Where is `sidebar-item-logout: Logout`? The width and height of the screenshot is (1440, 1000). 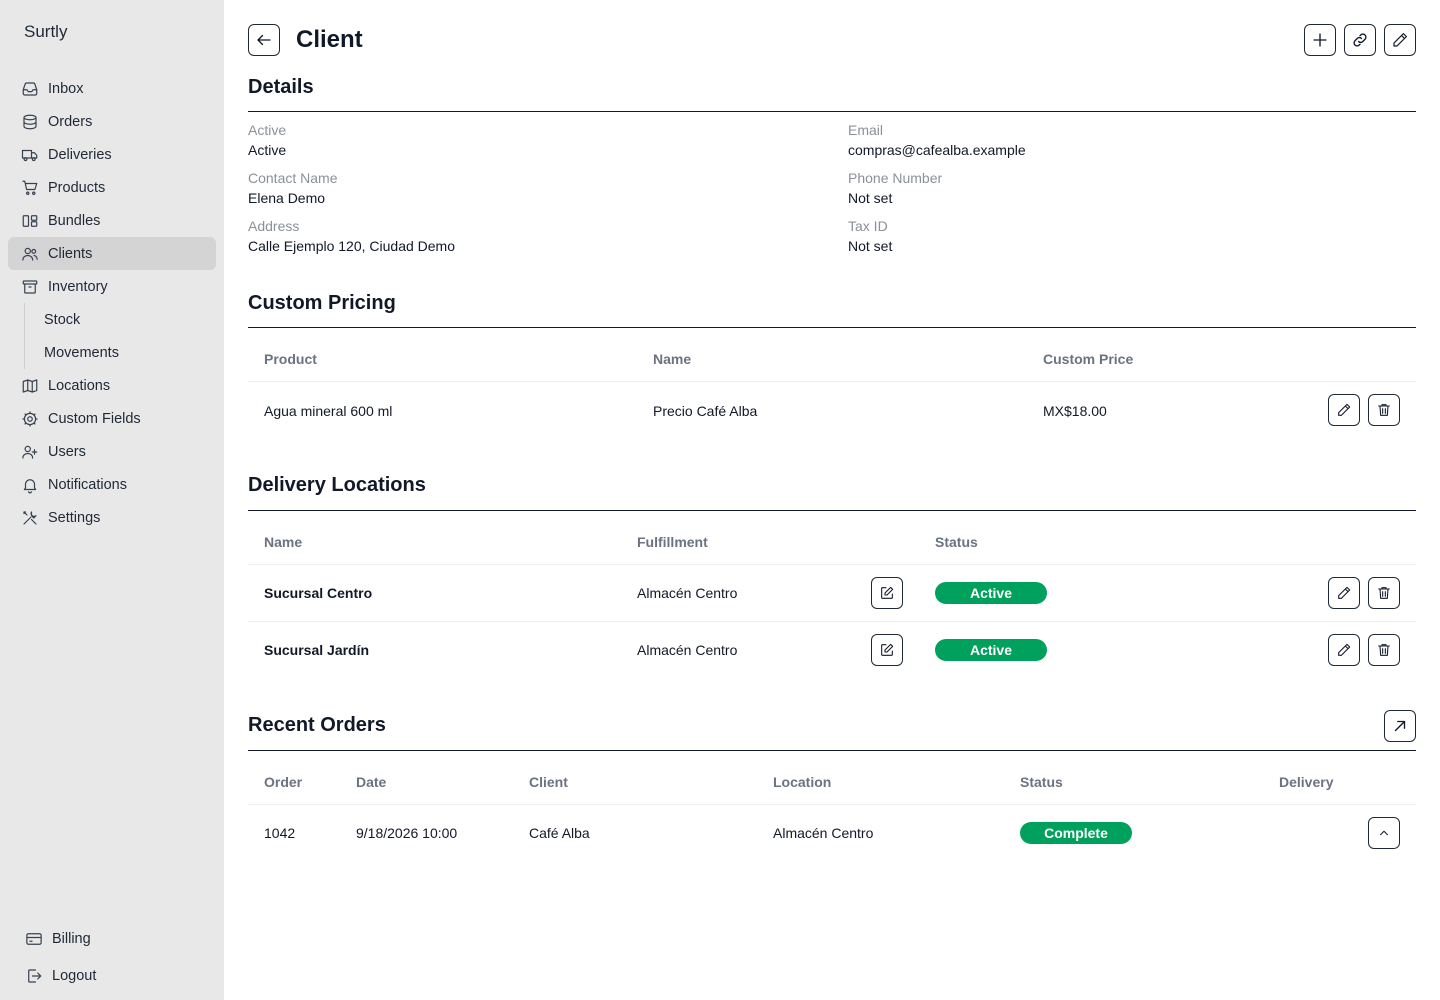
sidebar-item-logout: Logout is located at coordinates (112, 975).